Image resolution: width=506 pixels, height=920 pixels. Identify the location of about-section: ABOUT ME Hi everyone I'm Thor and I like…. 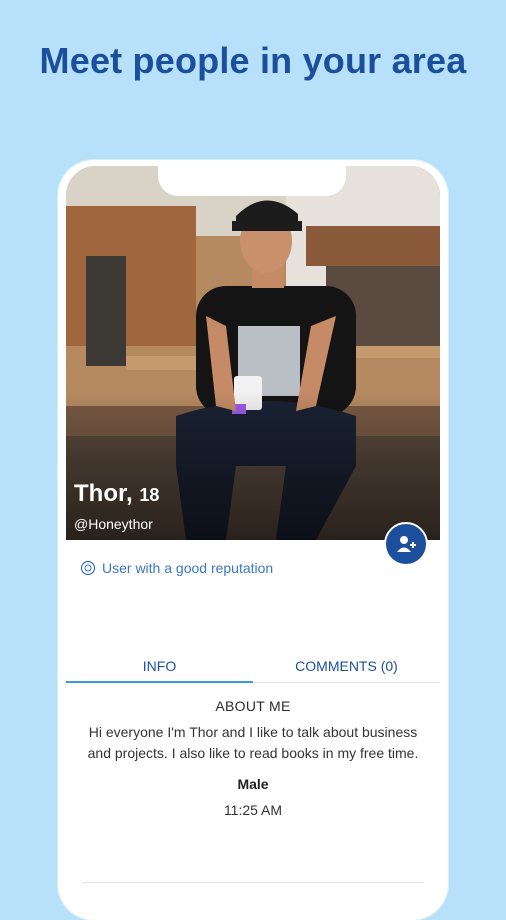
(253, 758).